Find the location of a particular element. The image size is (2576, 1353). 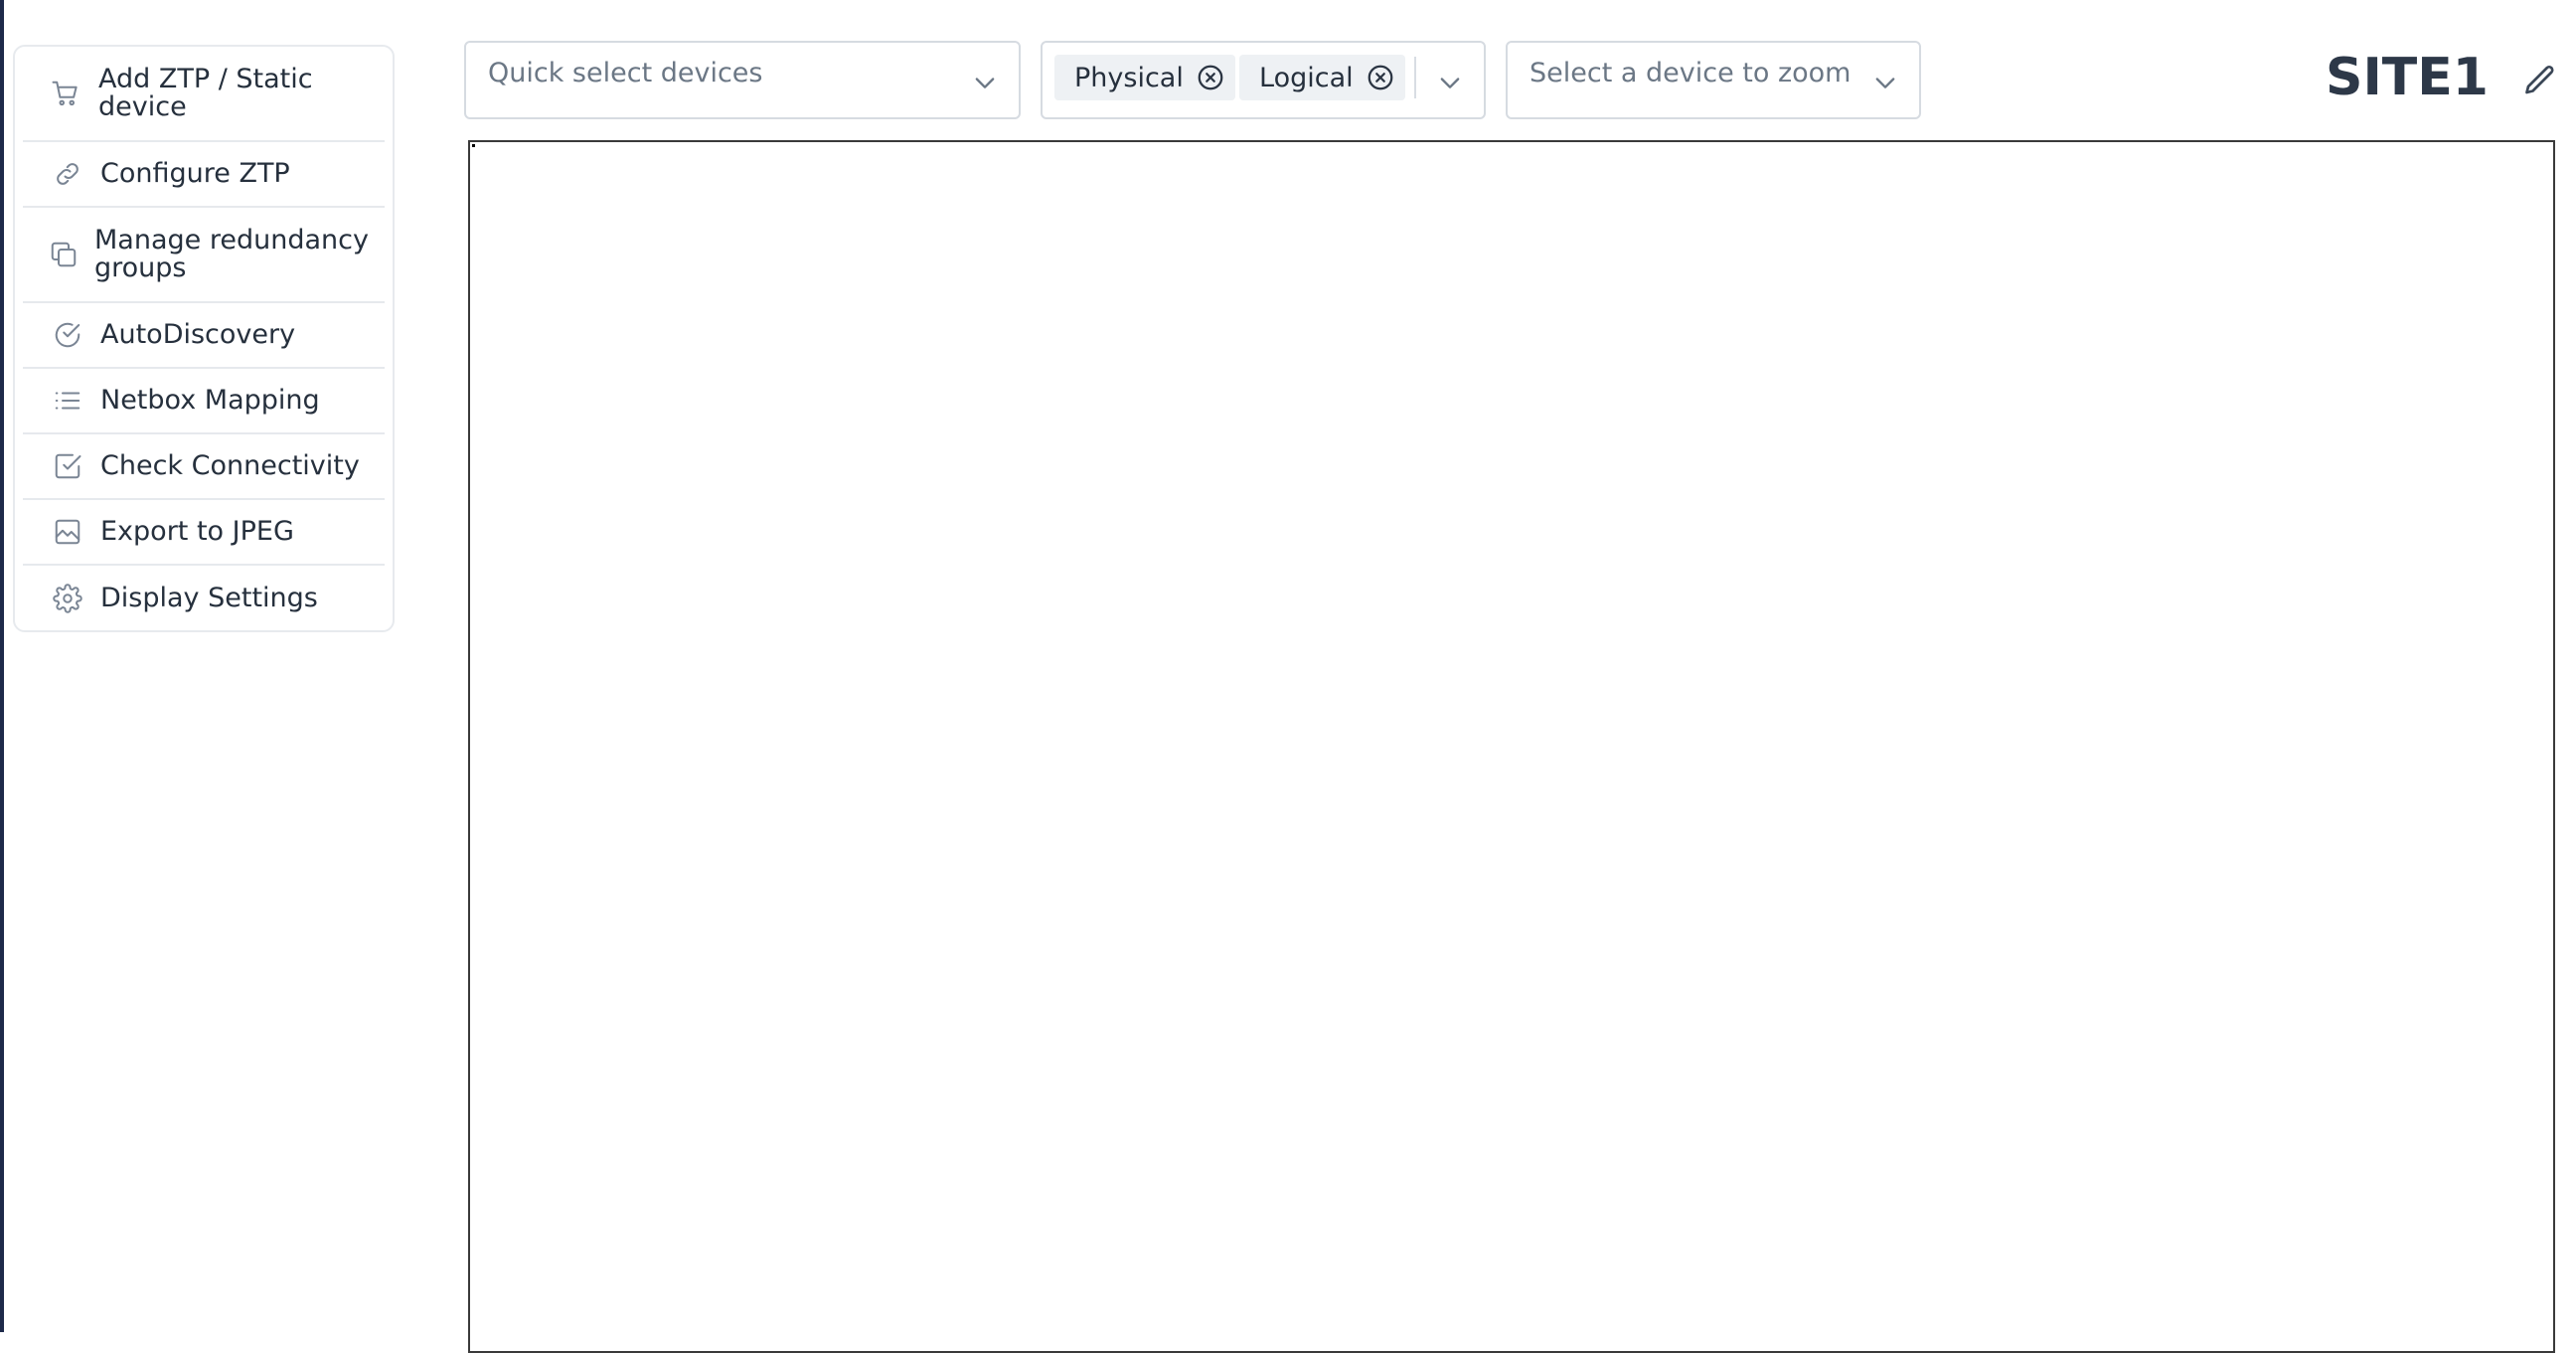

check-circle-icon is located at coordinates (67, 335).